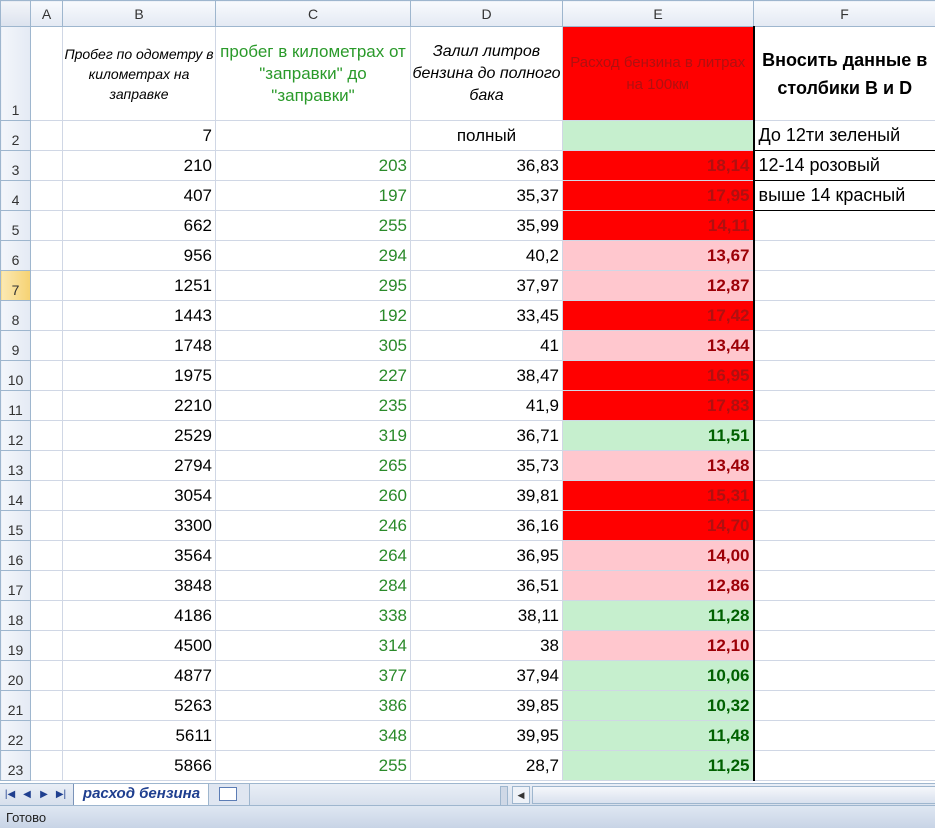 This screenshot has height=828, width=935. I want to click on cell-consumption: 10,06, so click(658, 676).